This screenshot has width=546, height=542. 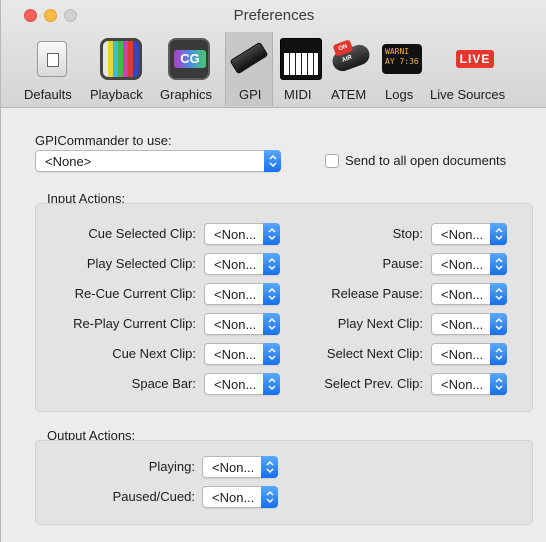 I want to click on toolbar-item-live-sources: LIVE Live Sources, so click(x=475, y=69).